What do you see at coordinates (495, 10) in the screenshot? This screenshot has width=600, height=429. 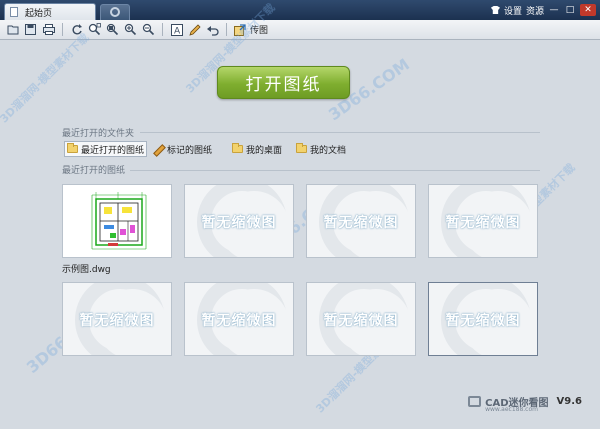 I see `skin-icon` at bounding box center [495, 10].